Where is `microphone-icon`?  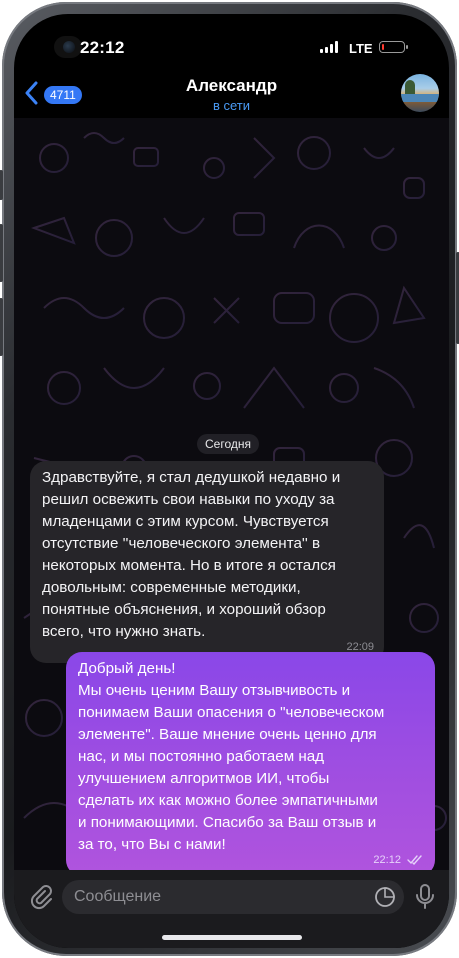 microphone-icon is located at coordinates (425, 897).